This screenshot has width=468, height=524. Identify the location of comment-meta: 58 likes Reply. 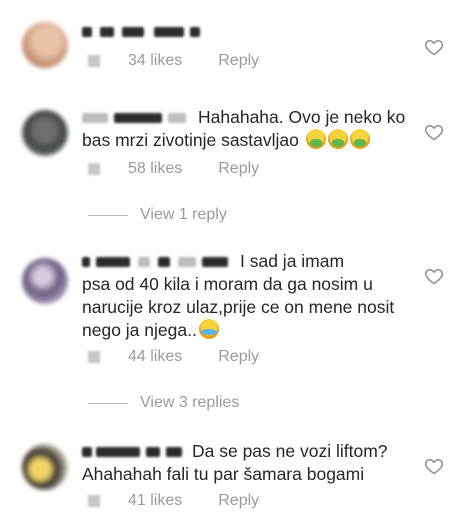
(173, 169).